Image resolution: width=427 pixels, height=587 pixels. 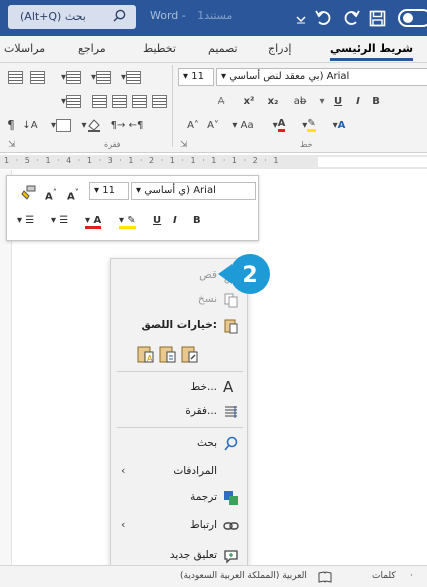 What do you see at coordinates (180, 354) in the screenshot?
I see `paste-options-row: A` at bounding box center [180, 354].